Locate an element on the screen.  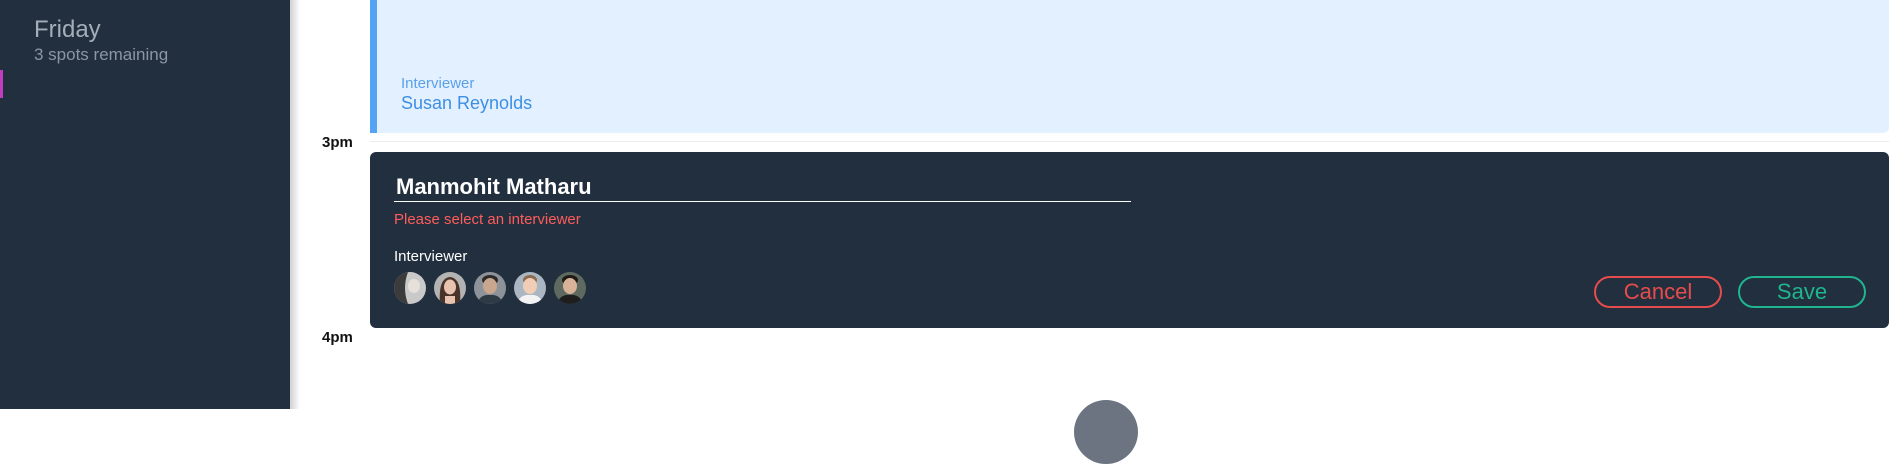
interviewer-list-label: Interviewer is located at coordinates (431, 256).